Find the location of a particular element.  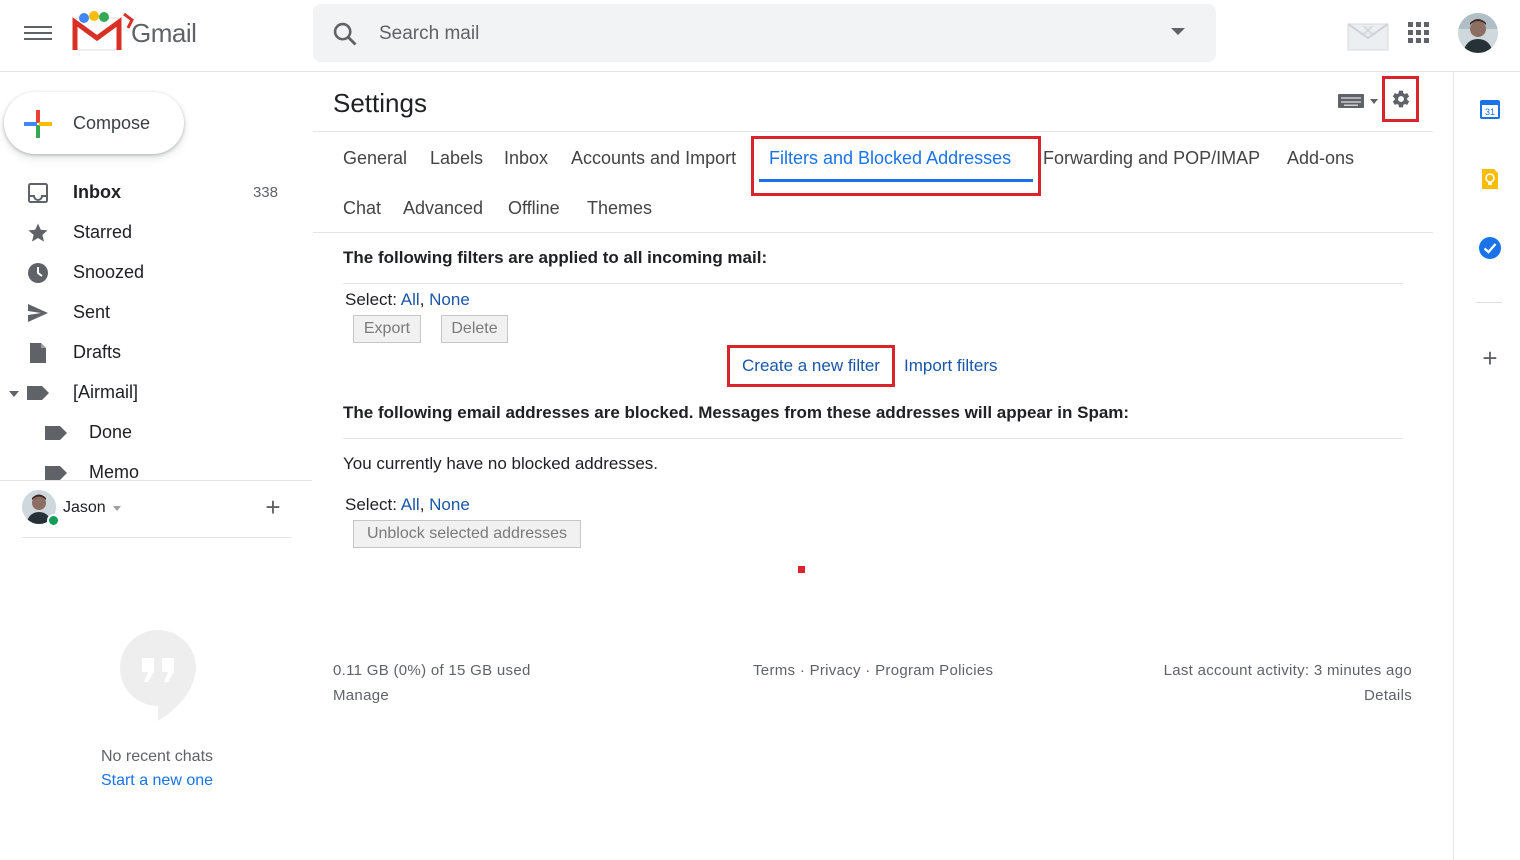

sidebar-item-airmail: [Airmail] is located at coordinates (150, 393).